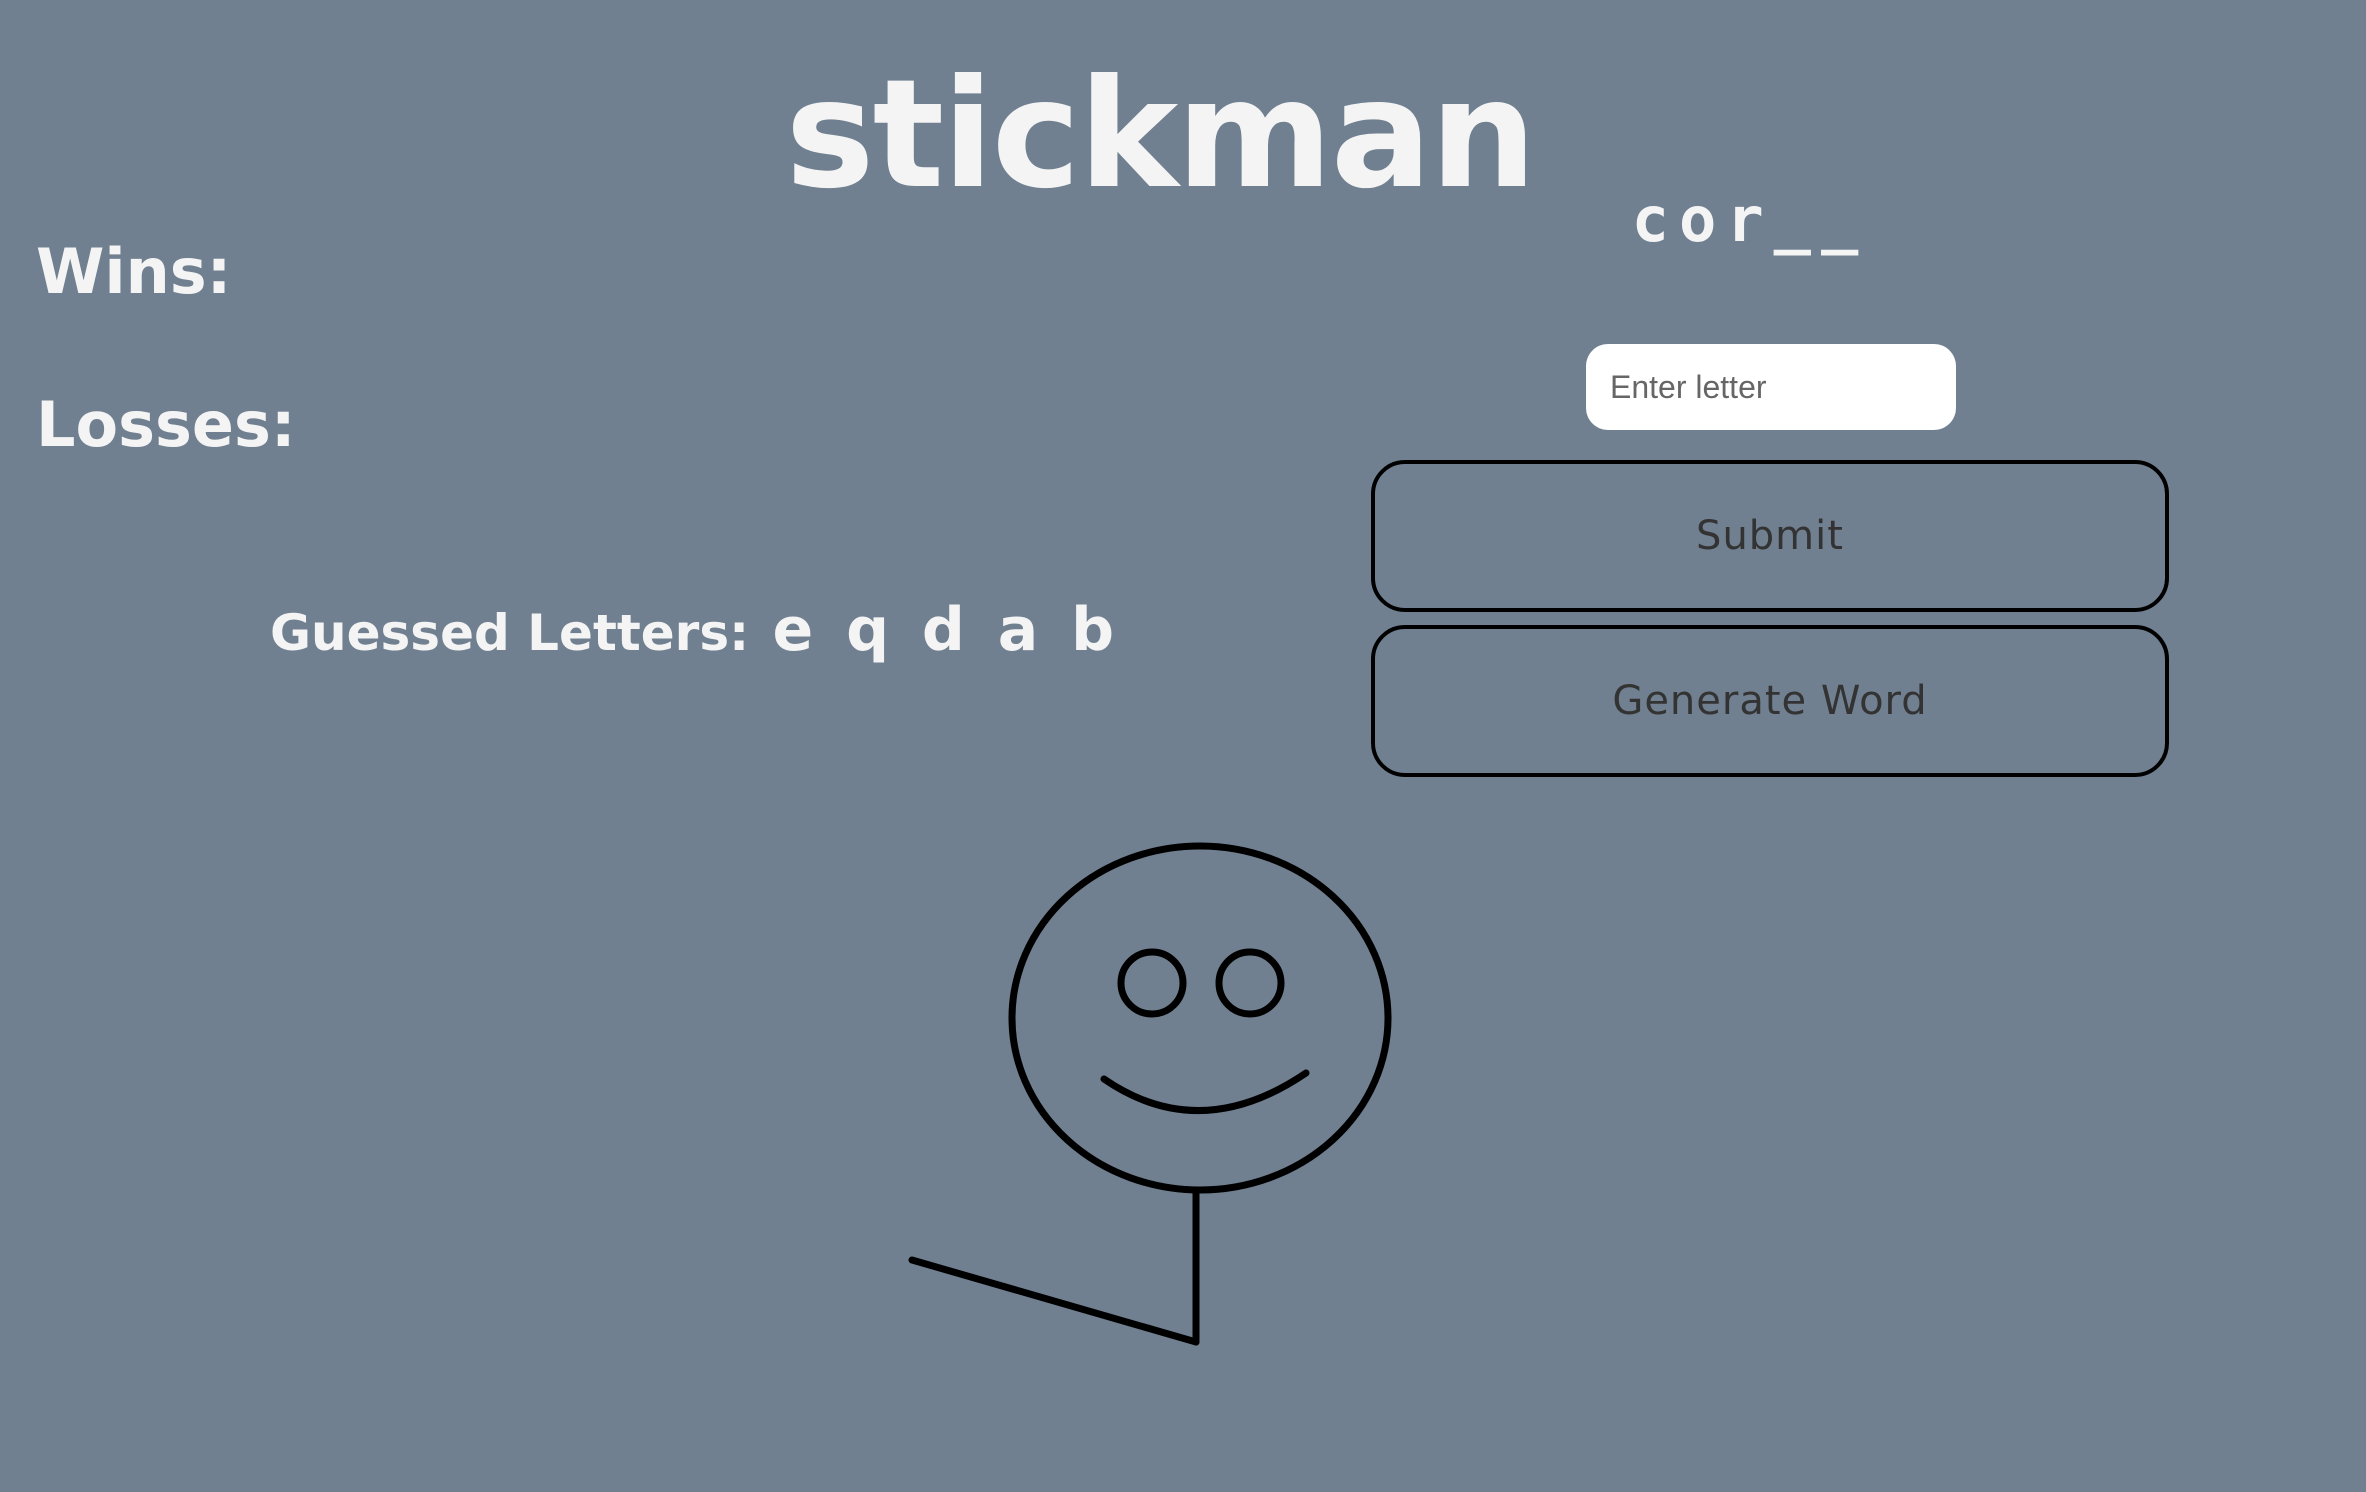 The width and height of the screenshot is (2366, 1492). I want to click on wins-label: Wins:, so click(134, 271).